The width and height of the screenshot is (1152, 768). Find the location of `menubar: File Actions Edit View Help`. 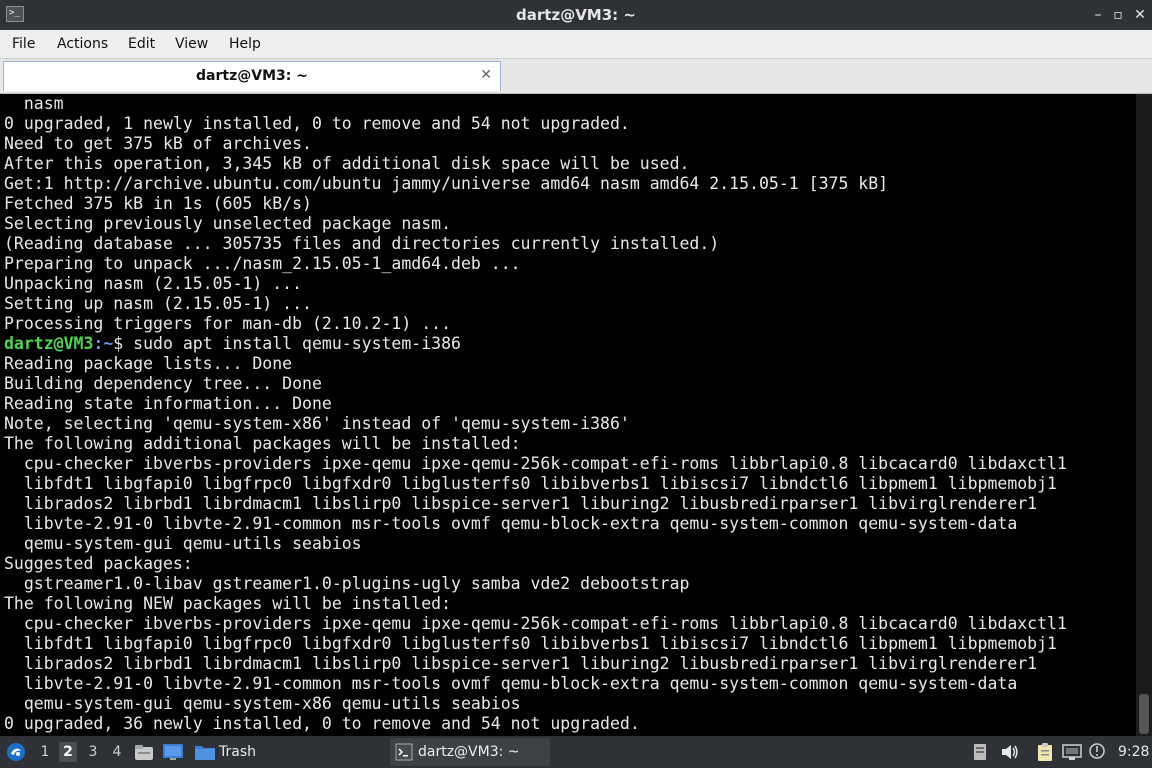

menubar: File Actions Edit View Help is located at coordinates (576, 44).